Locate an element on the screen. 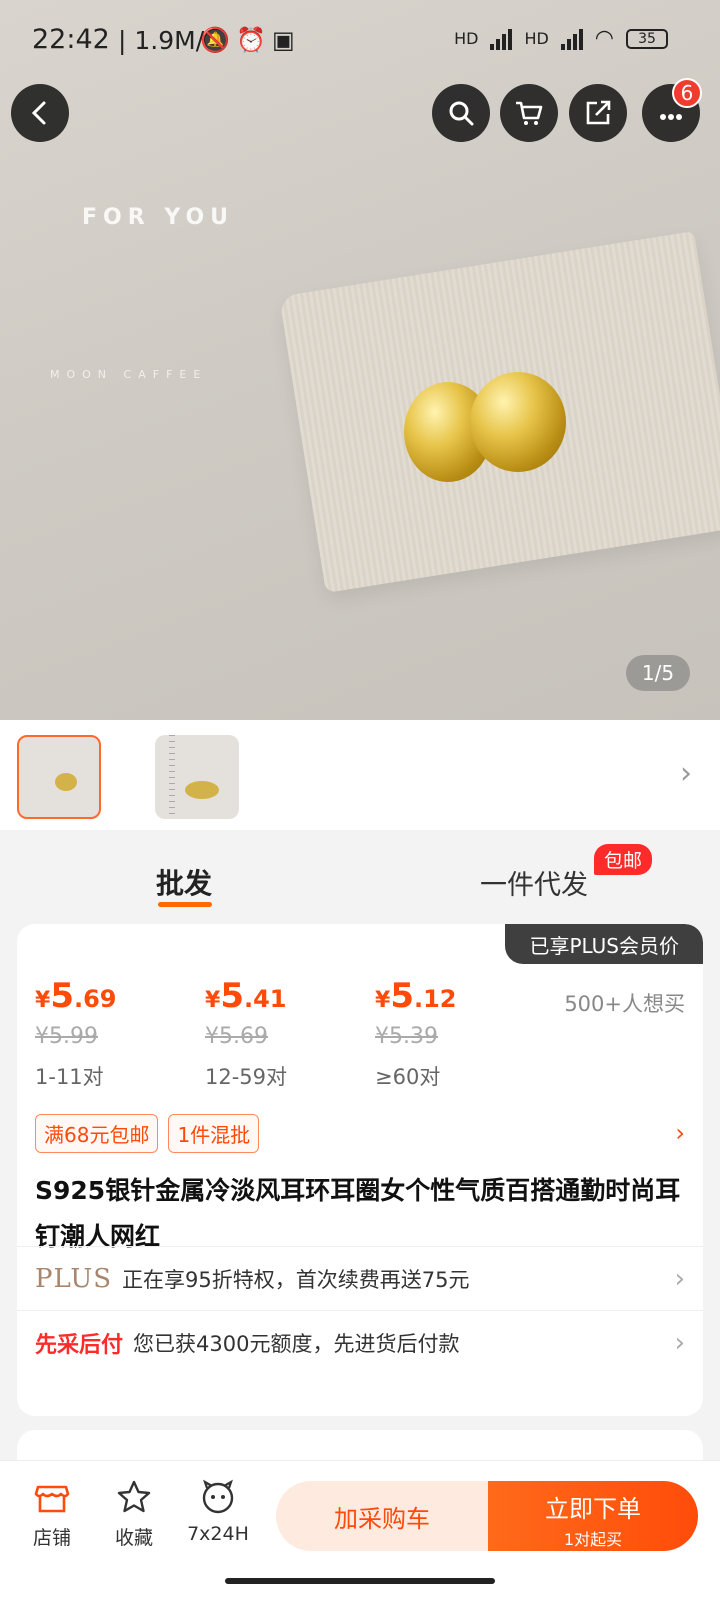 The image size is (720, 1600). search-button is located at coordinates (461, 113).